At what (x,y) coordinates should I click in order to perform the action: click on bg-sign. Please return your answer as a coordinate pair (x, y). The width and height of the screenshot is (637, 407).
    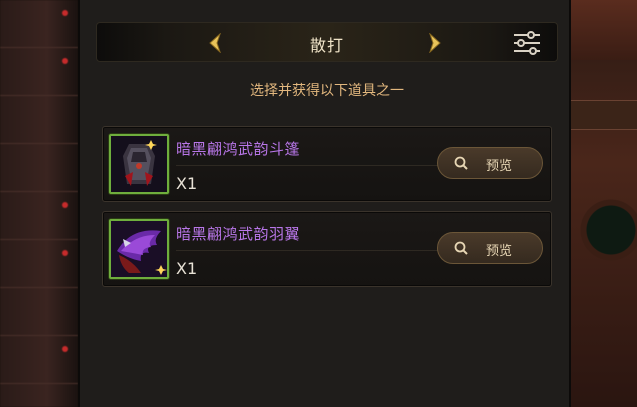
    Looking at the image, I should click on (604, 30).